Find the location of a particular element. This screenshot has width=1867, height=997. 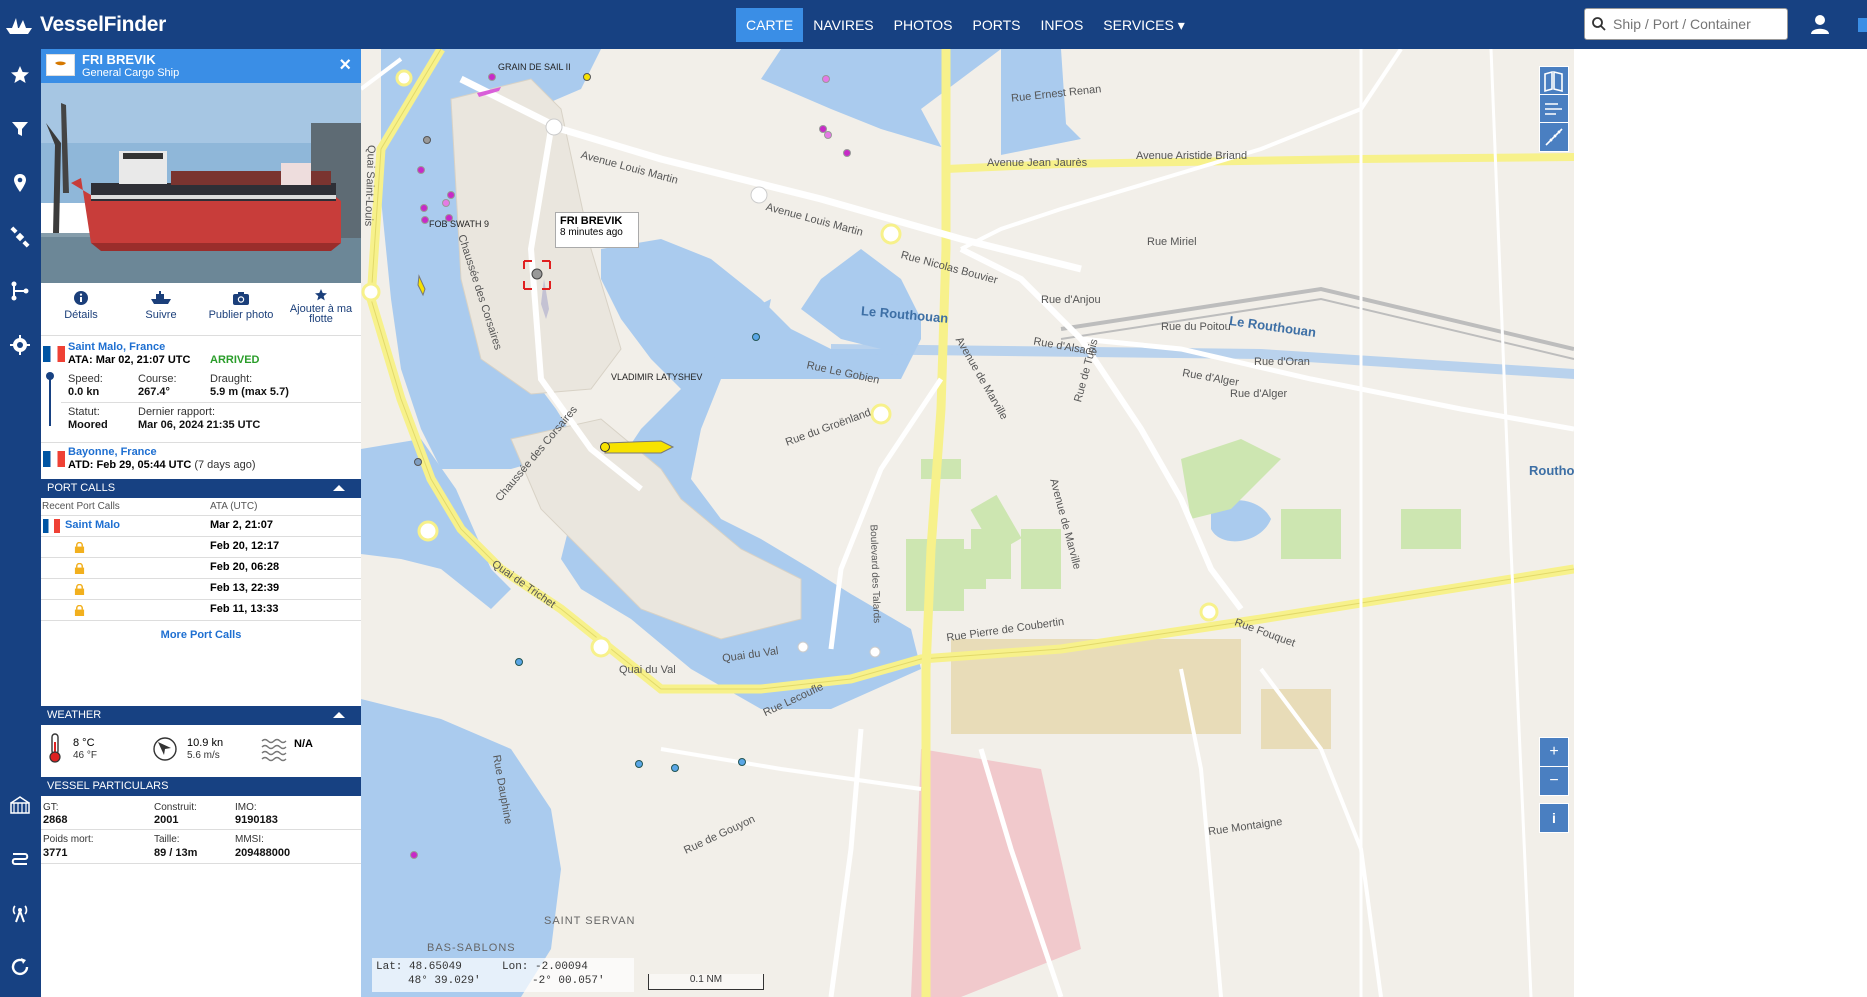

lines-icon is located at coordinates (20, 859).